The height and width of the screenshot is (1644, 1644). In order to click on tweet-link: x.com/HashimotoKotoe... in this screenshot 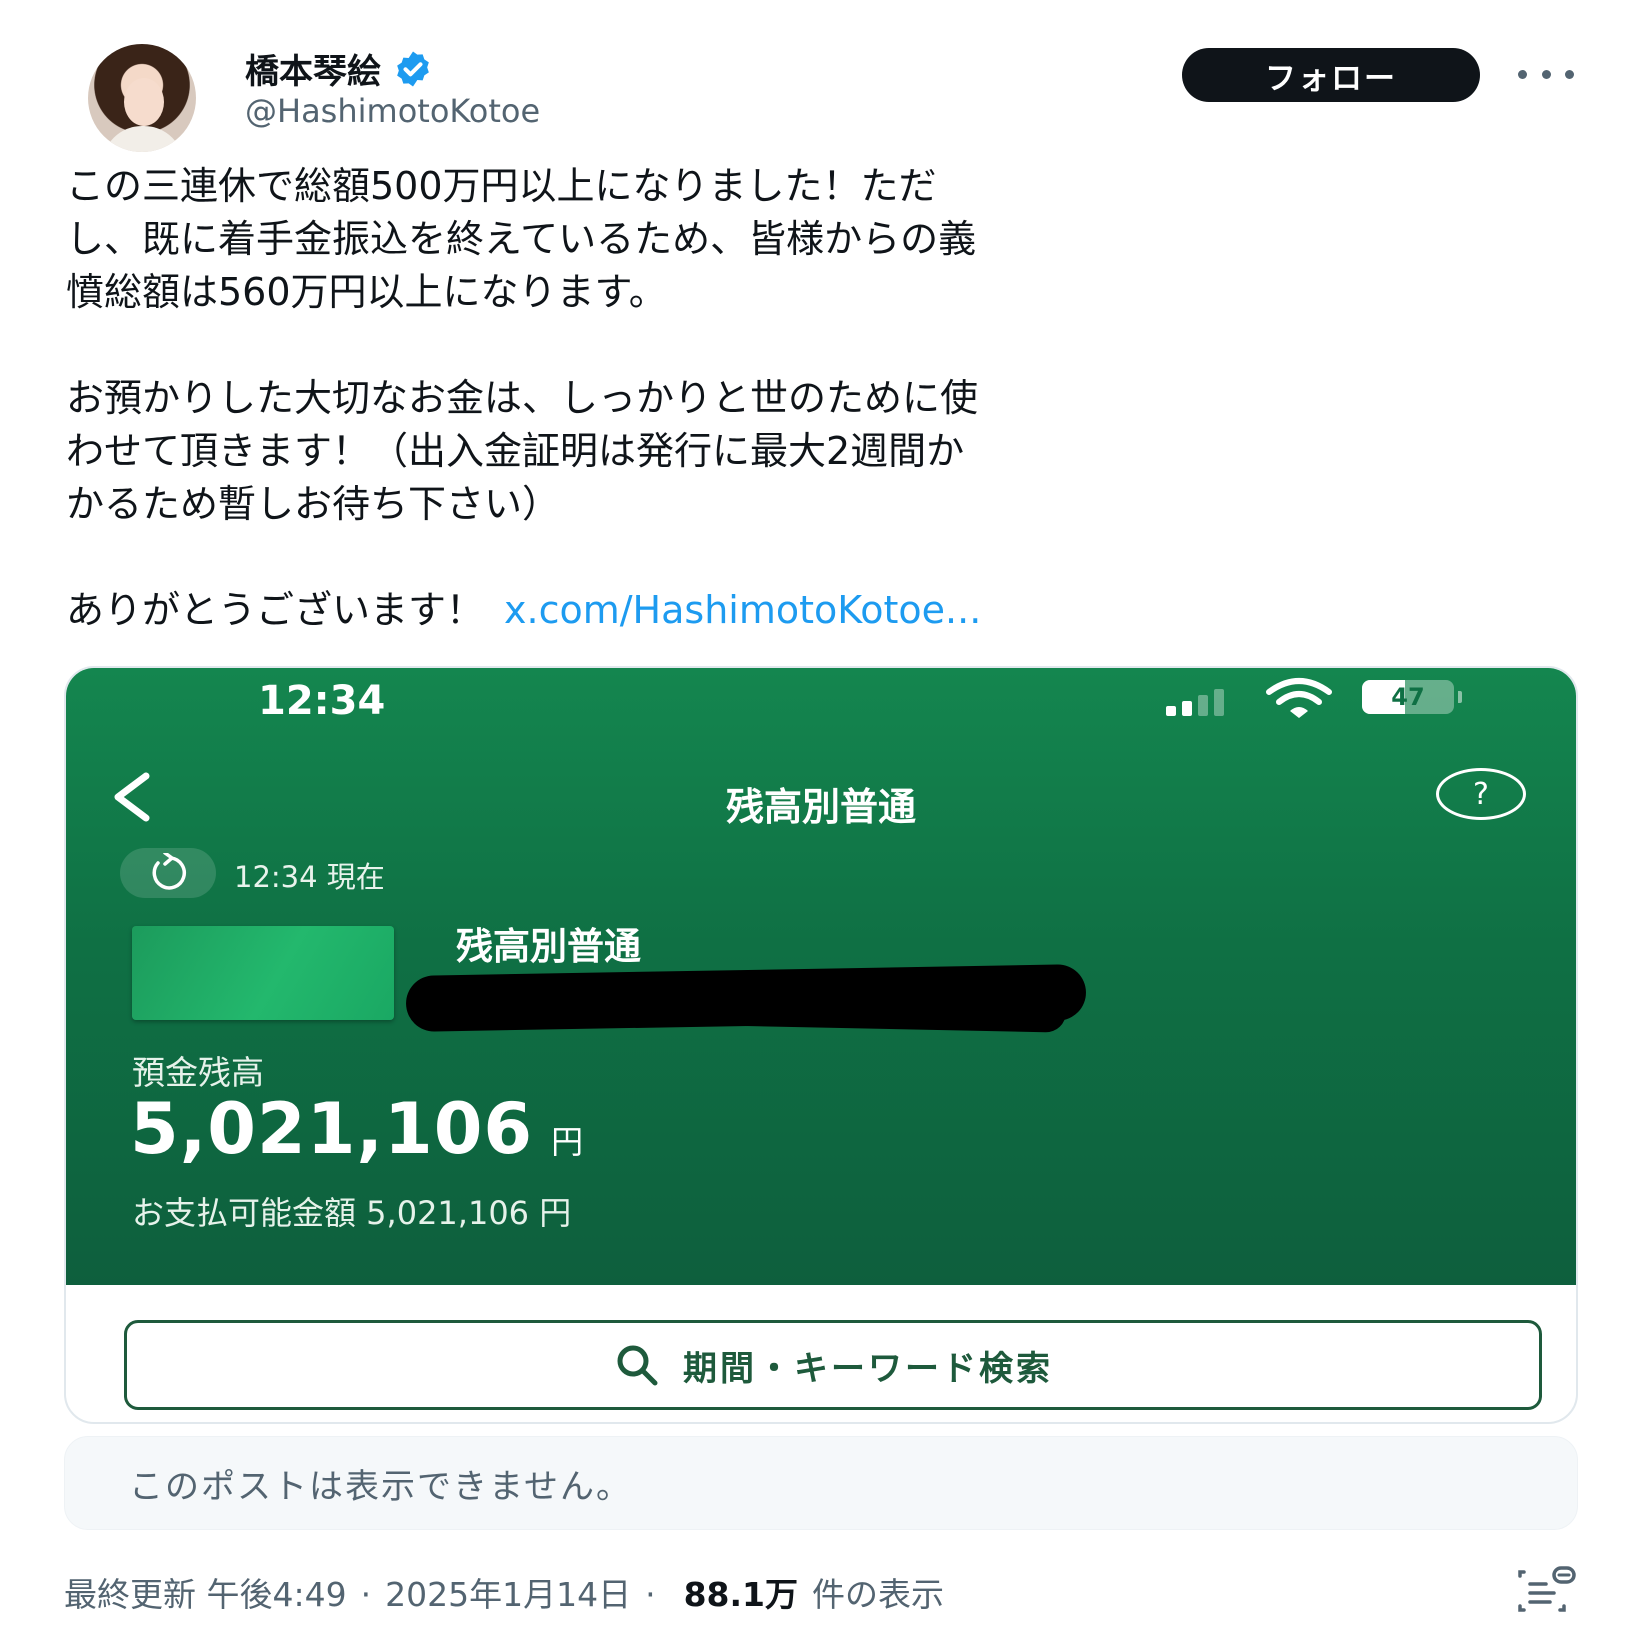, I will do `click(742, 610)`.